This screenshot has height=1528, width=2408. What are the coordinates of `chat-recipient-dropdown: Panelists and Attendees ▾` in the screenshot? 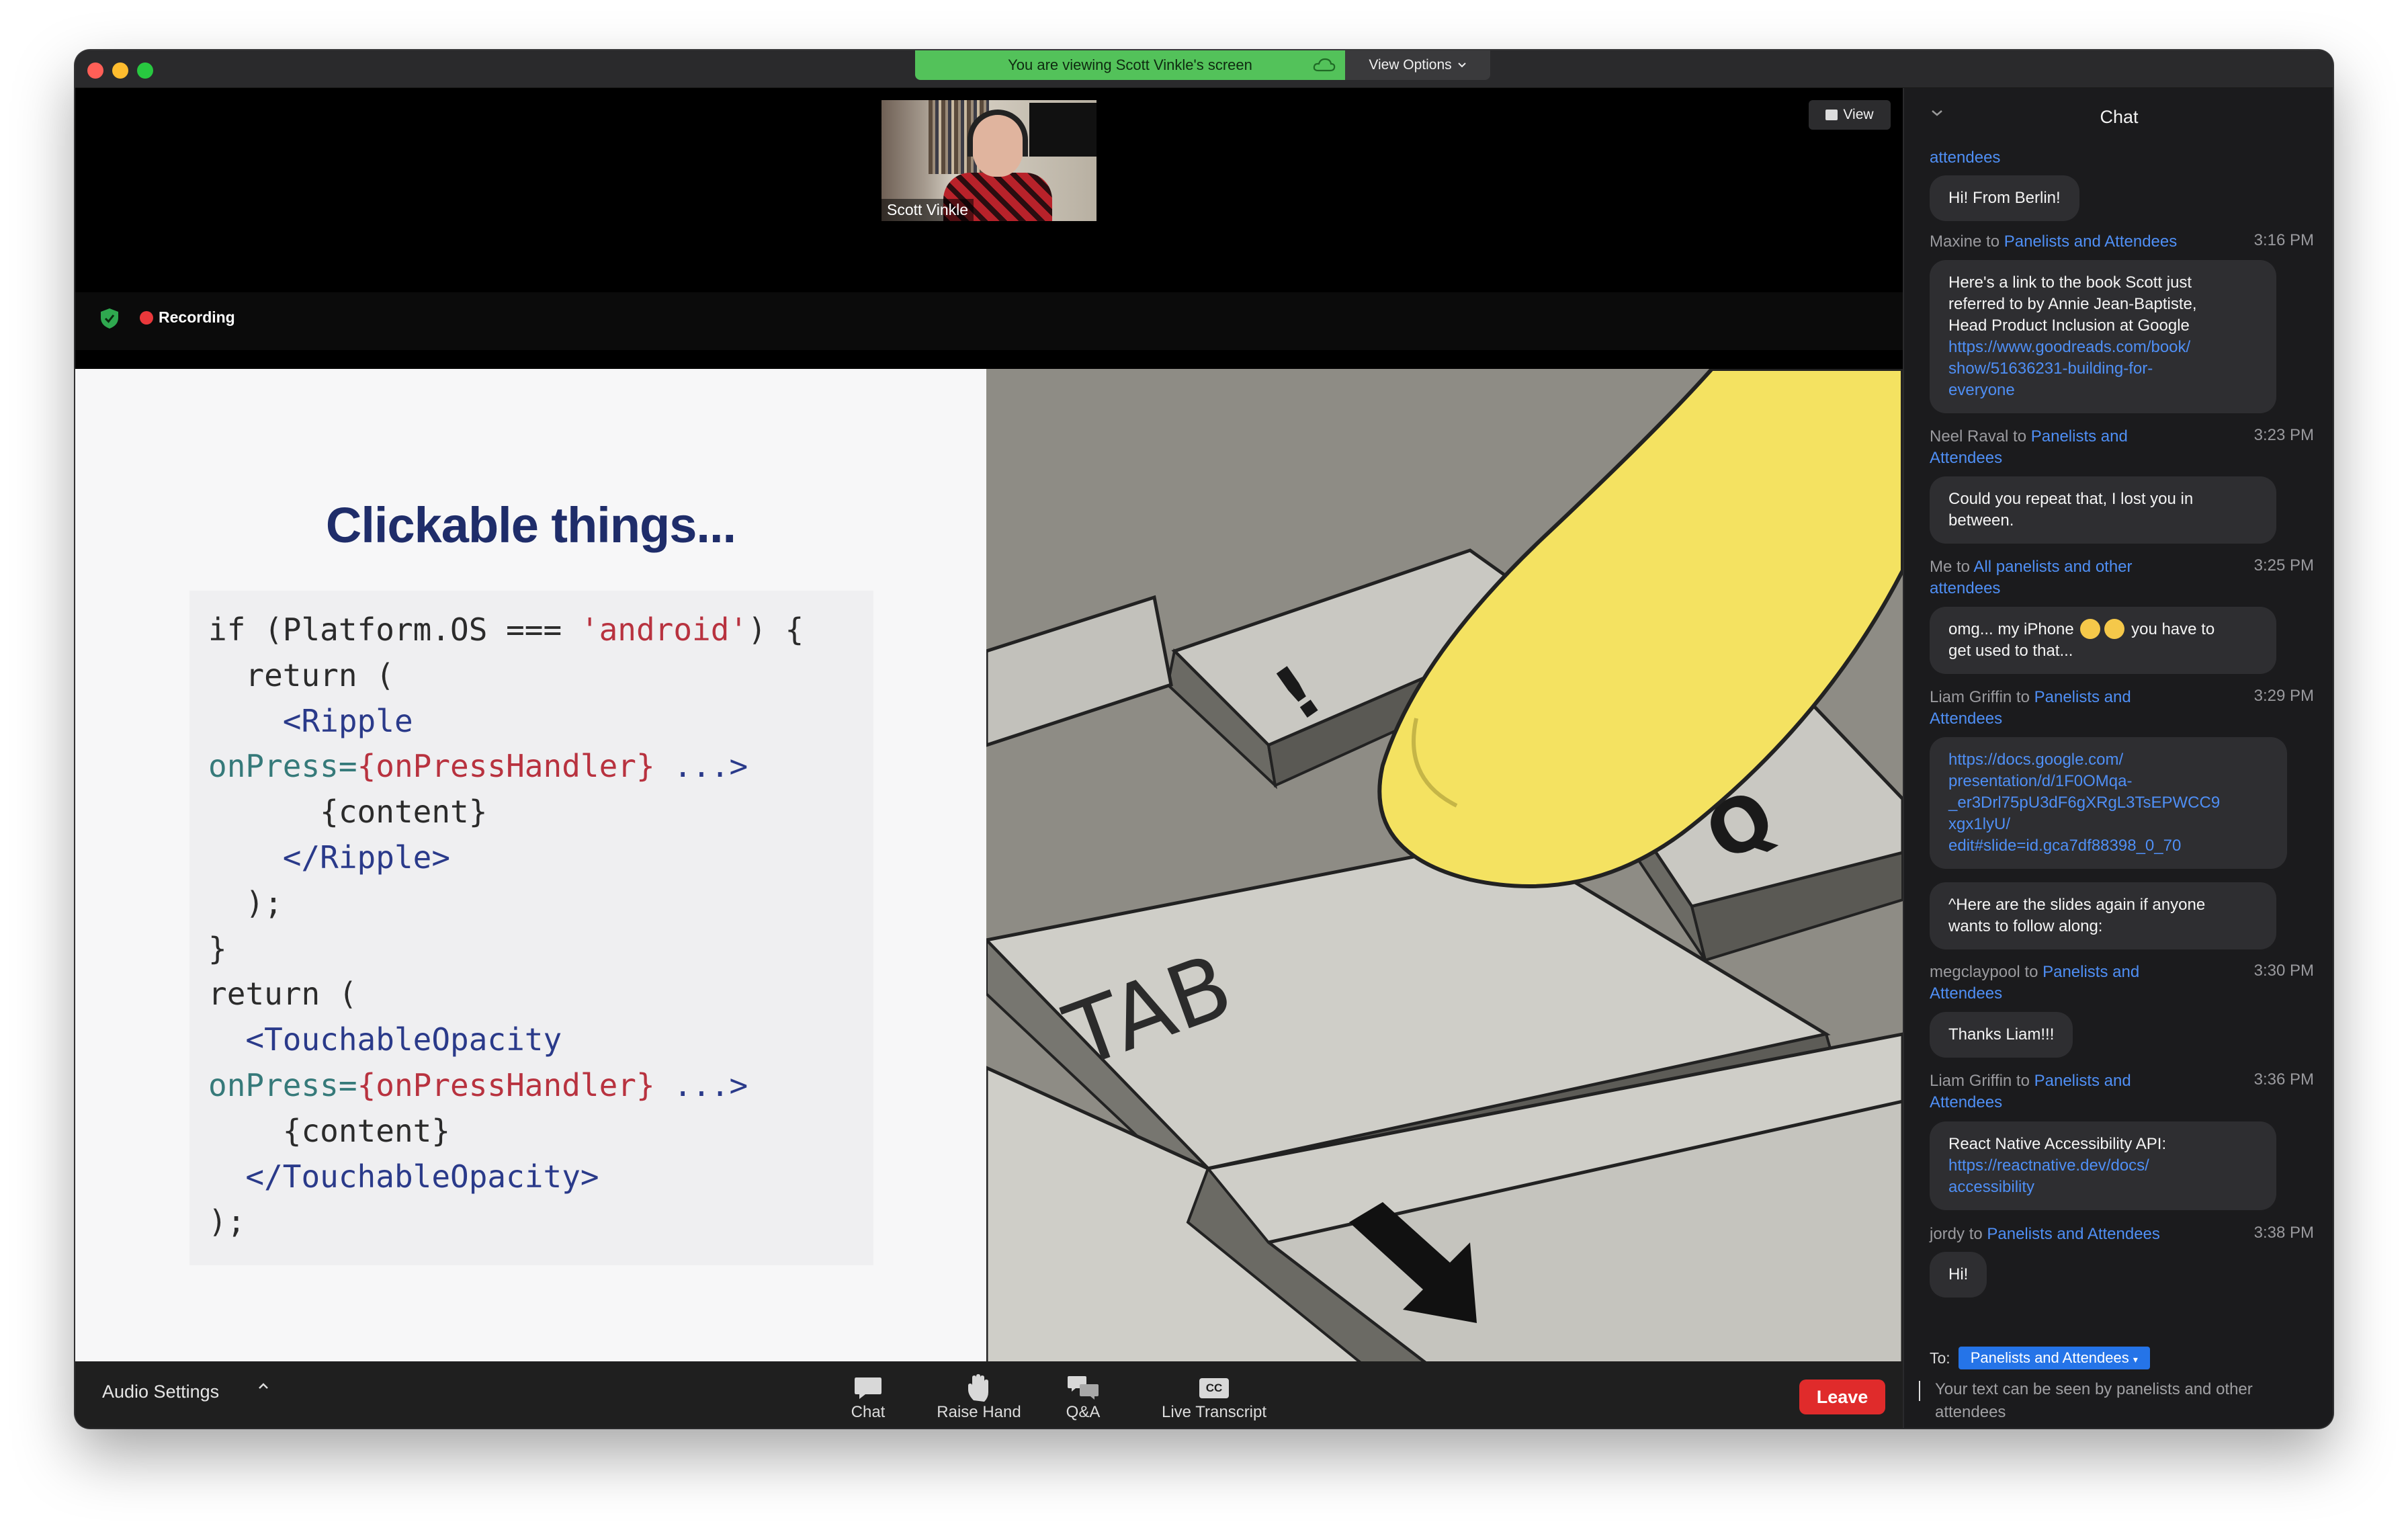 It's located at (2054, 1358).